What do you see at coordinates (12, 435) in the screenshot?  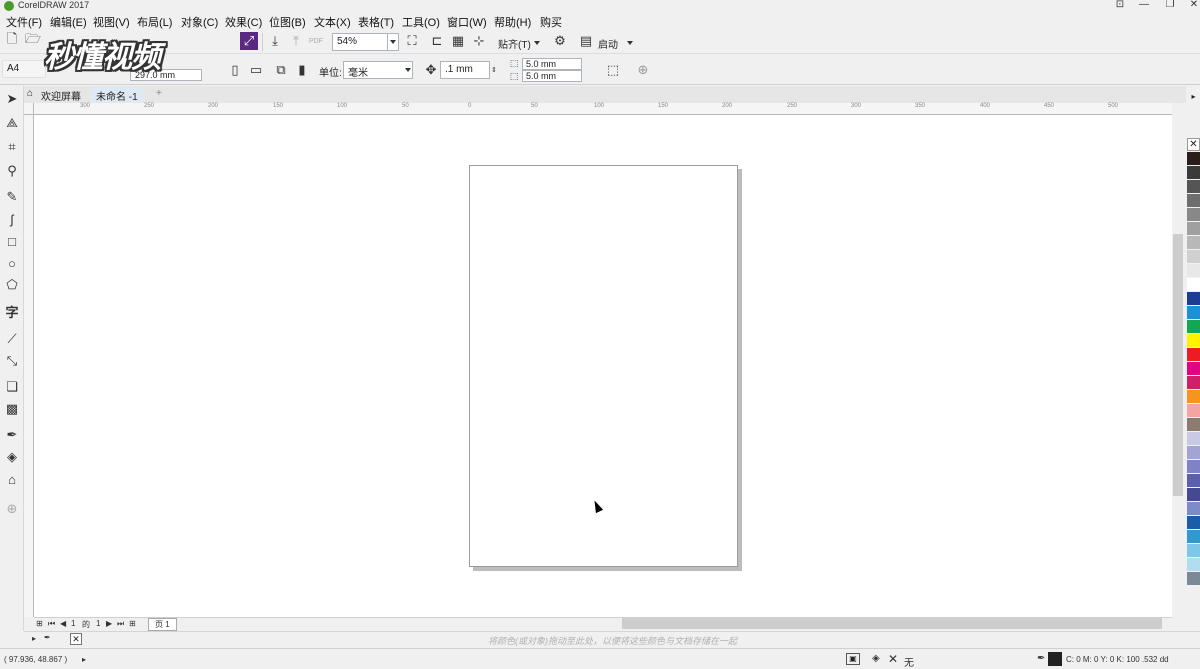 I see `color-eyedropper-tool-icon: ✒` at bounding box center [12, 435].